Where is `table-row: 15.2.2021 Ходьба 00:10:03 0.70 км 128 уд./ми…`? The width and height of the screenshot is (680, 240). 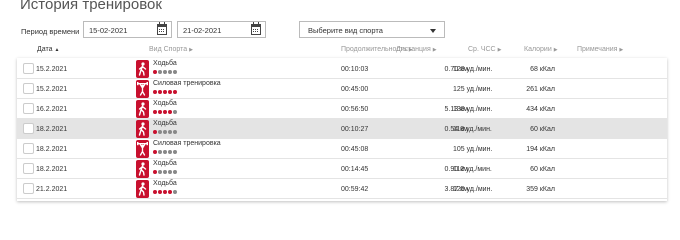 table-row: 15.2.2021 Ходьба 00:10:03 0.70 км 128 уд./ми… is located at coordinates (342, 69).